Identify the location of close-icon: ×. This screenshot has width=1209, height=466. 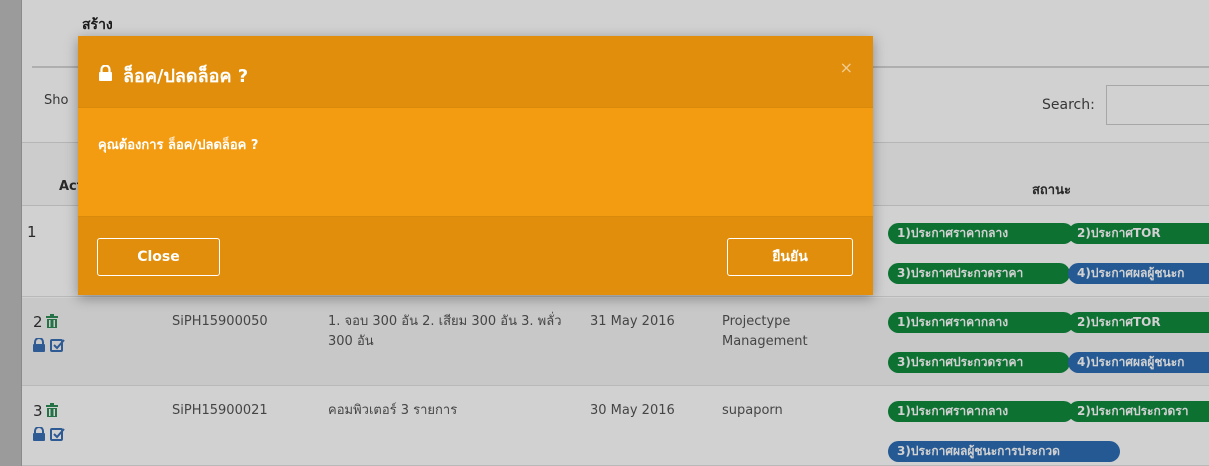
(846, 67).